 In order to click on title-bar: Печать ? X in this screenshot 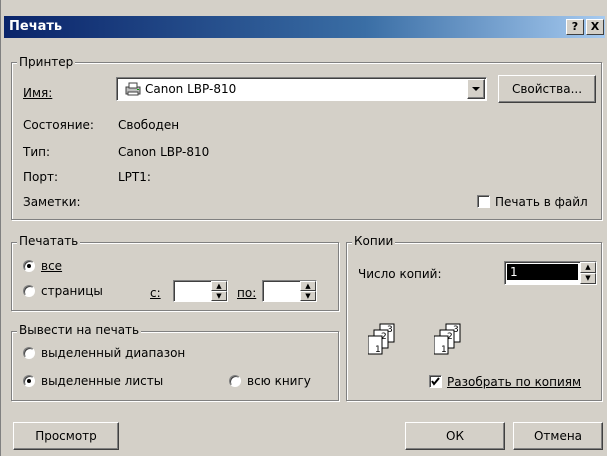, I will do `click(304, 27)`.